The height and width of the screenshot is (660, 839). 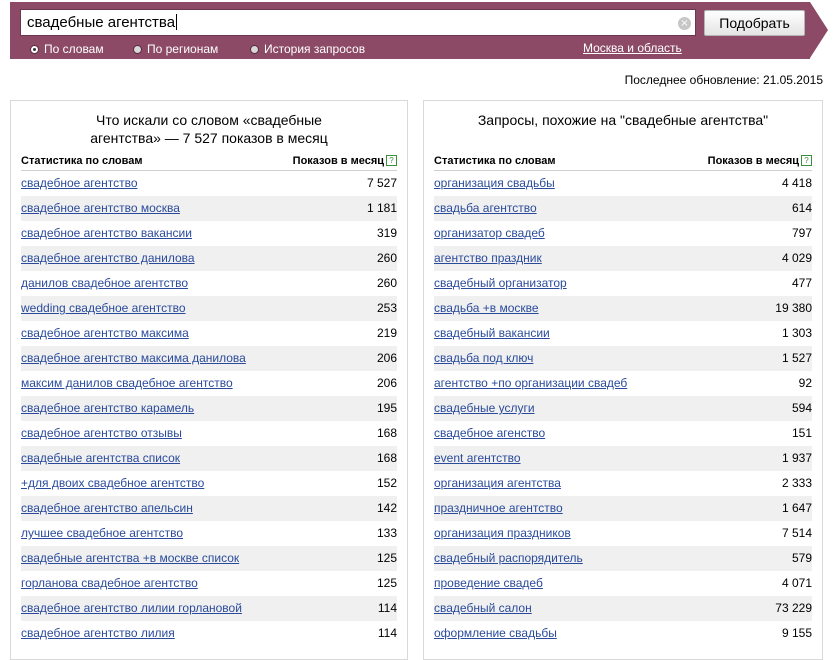 I want to click on radio-off-icon, so click(x=254, y=49).